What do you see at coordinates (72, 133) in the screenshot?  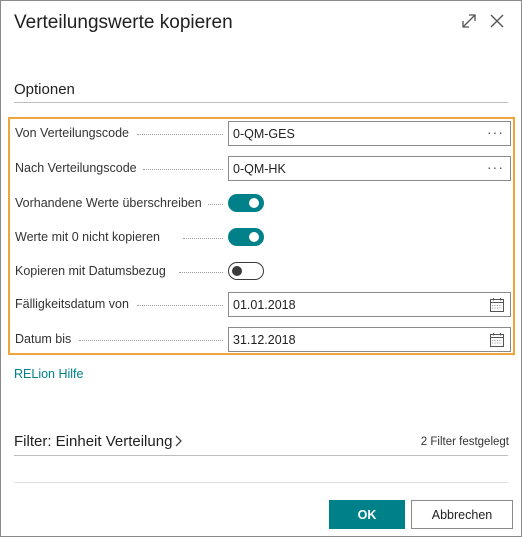 I see `label-von-verteilungscode: Von Verteilungscode` at bounding box center [72, 133].